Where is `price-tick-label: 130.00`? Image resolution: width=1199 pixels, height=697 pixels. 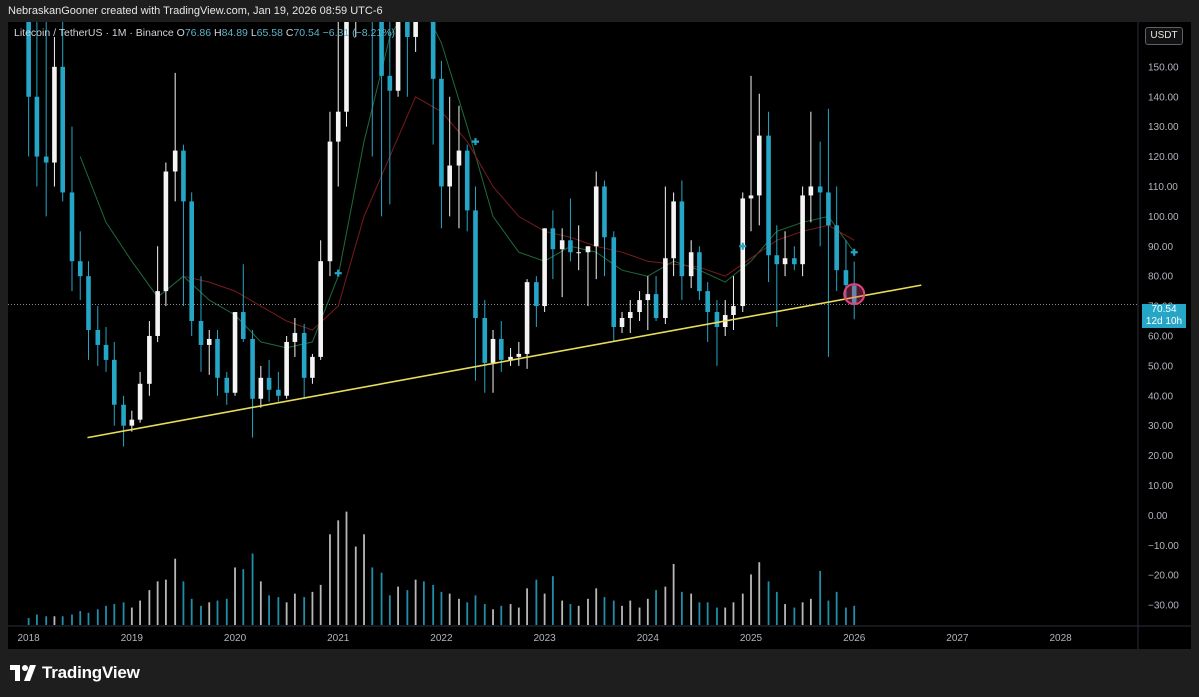 price-tick-label: 130.00 is located at coordinates (1163, 127).